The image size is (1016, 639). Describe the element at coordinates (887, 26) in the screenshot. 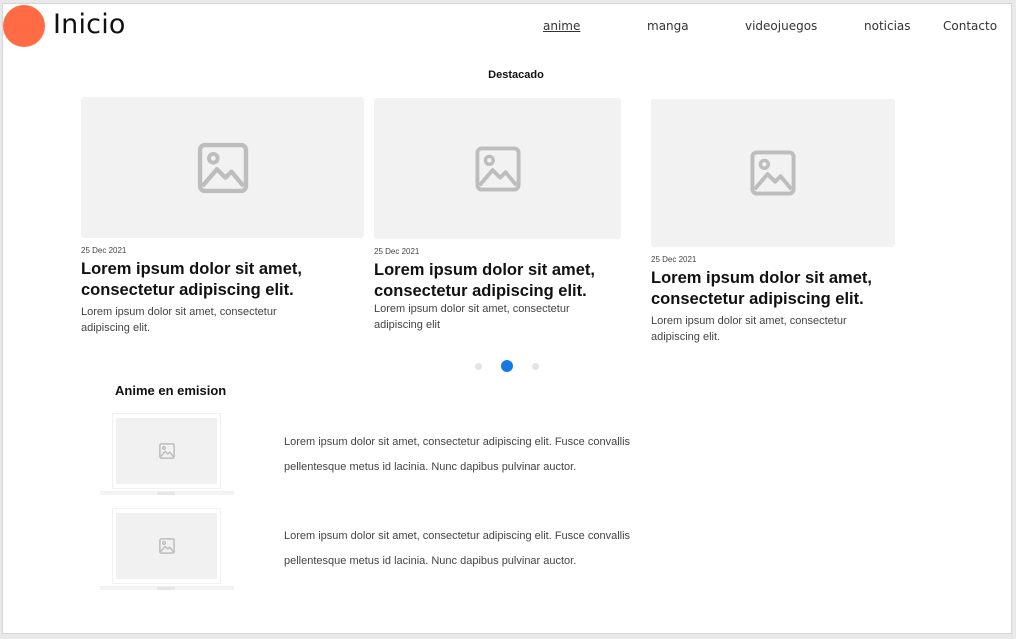

I see `nav-item-noticias: noticias` at that location.